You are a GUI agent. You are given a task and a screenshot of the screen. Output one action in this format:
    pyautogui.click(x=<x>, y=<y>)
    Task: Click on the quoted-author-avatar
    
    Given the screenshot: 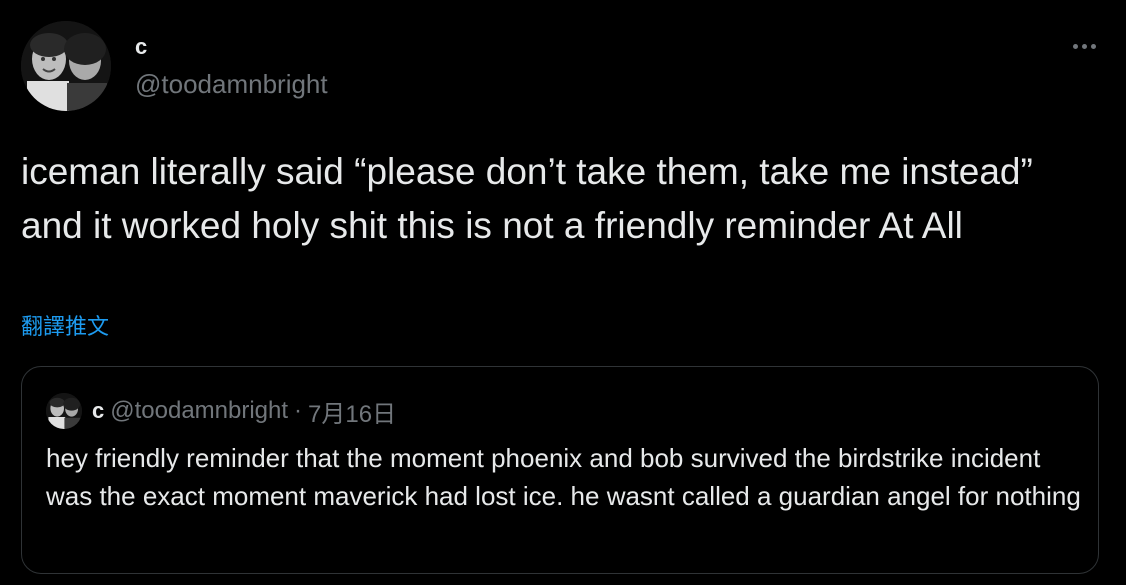 What is the action you would take?
    pyautogui.click(x=64, y=411)
    